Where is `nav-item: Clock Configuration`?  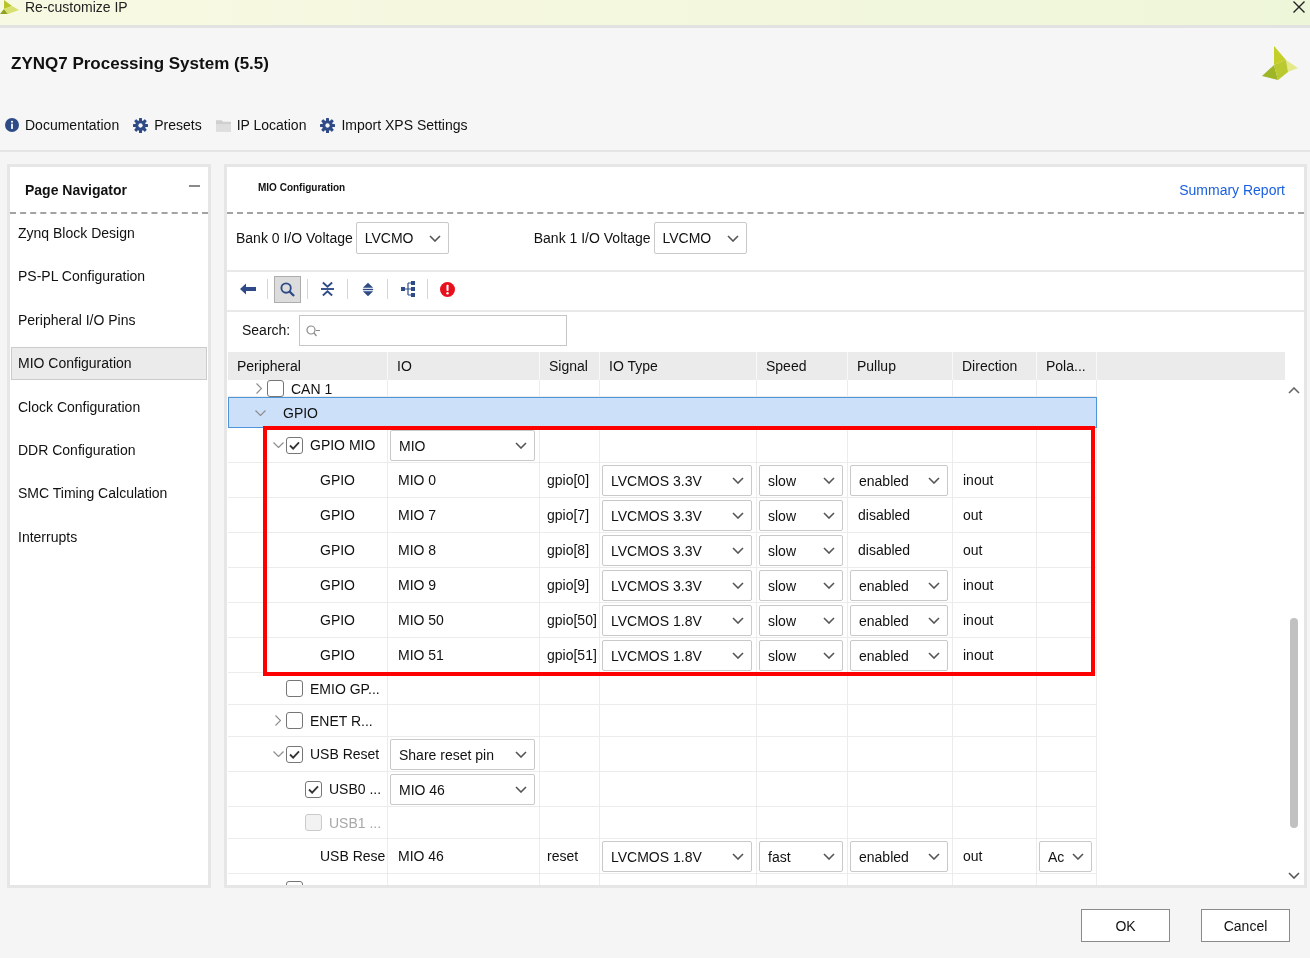 nav-item: Clock Configuration is located at coordinates (109, 407).